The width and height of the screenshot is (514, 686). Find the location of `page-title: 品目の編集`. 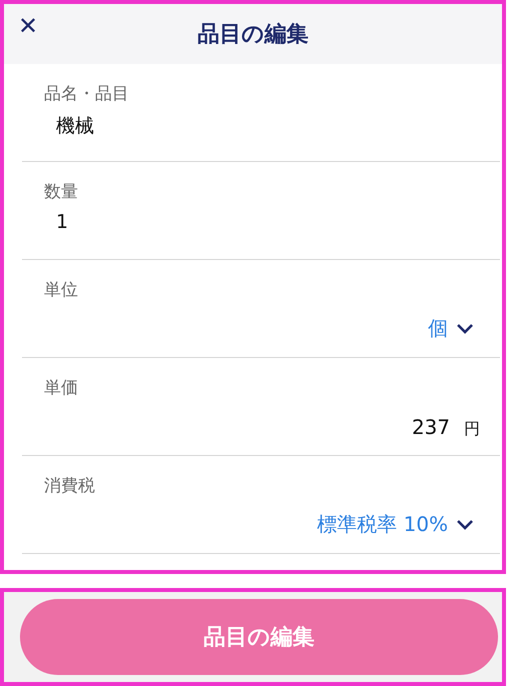

page-title: 品目の編集 is located at coordinates (253, 35).